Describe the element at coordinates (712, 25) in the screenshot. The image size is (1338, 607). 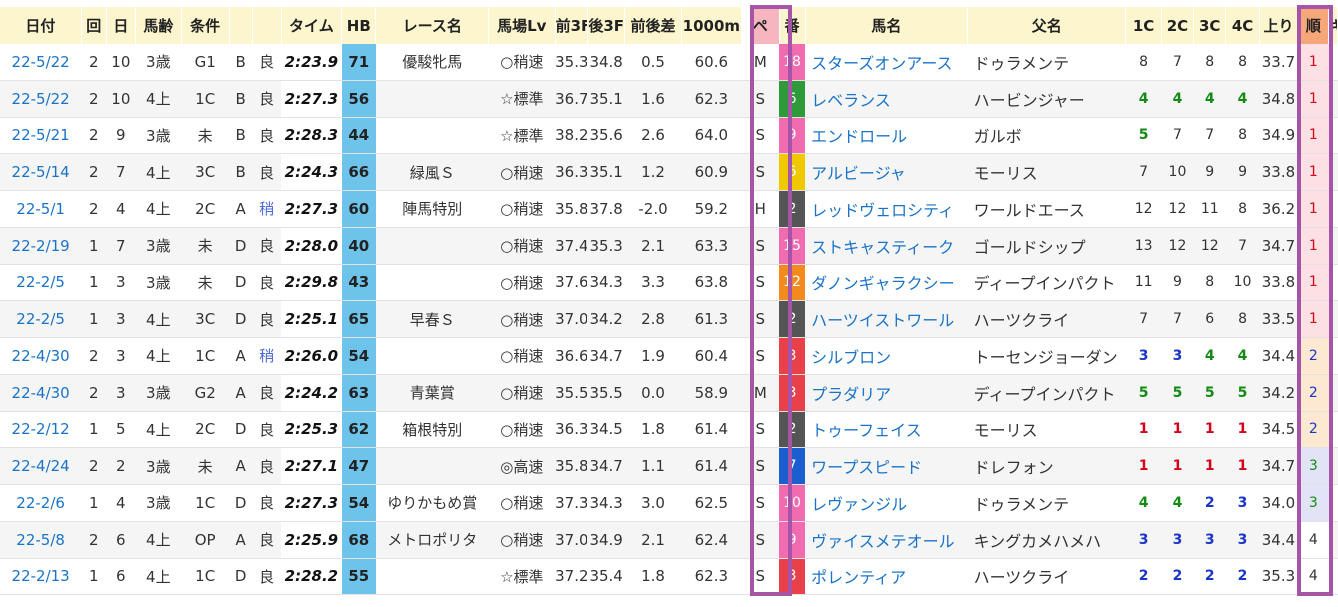
I see `header-m1000: 1000m` at that location.